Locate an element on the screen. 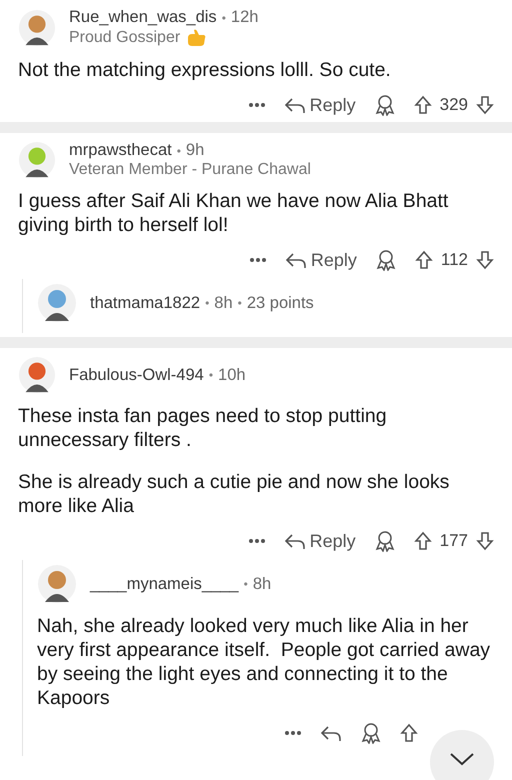 This screenshot has height=780, width=512. reply-button is located at coordinates (331, 733).